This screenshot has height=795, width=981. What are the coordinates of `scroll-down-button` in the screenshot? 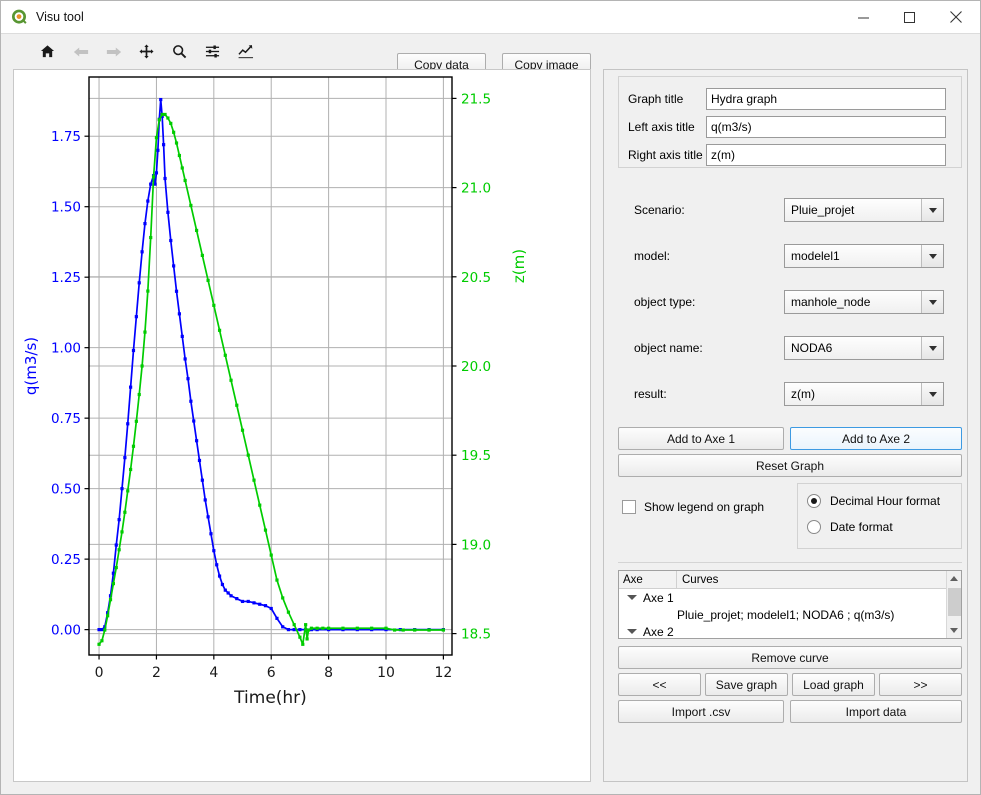 It's located at (953, 630).